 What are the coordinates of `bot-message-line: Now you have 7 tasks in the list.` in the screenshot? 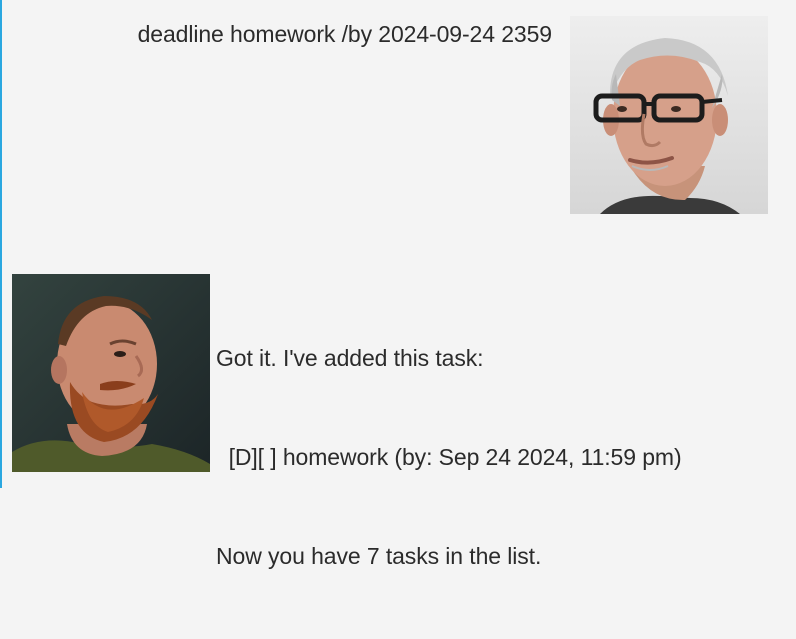 It's located at (379, 556).